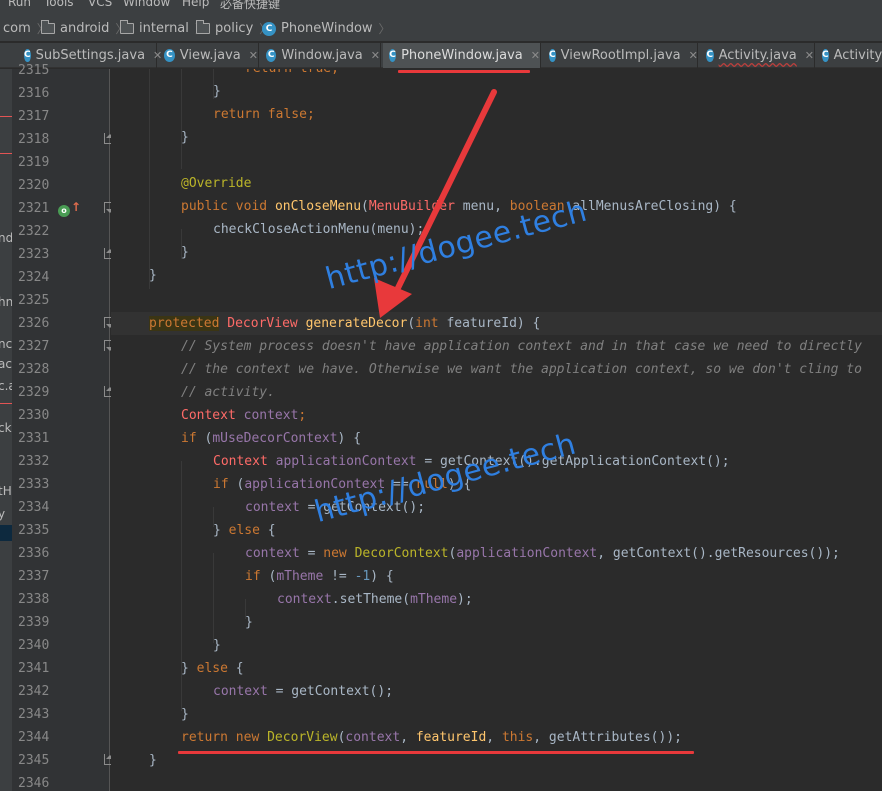 Image resolution: width=882 pixels, height=791 pixels. I want to click on menu-shortcuts: 必备快捷键, so click(250, 6).